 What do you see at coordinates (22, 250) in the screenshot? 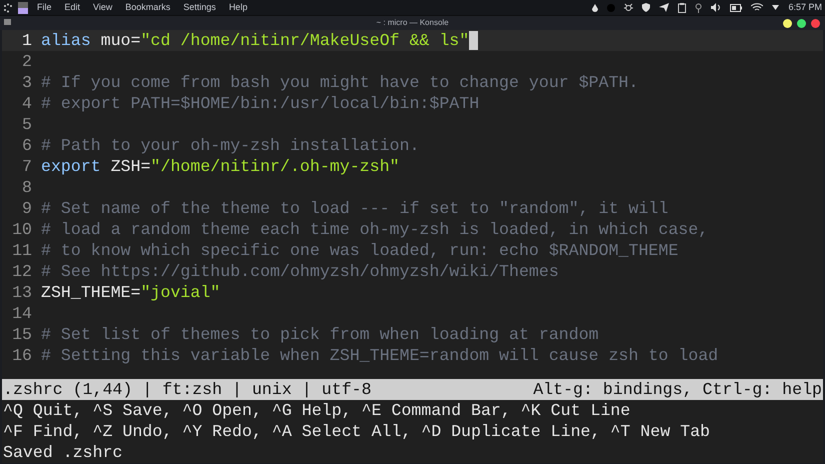
I see `line-number: 11` at bounding box center [22, 250].